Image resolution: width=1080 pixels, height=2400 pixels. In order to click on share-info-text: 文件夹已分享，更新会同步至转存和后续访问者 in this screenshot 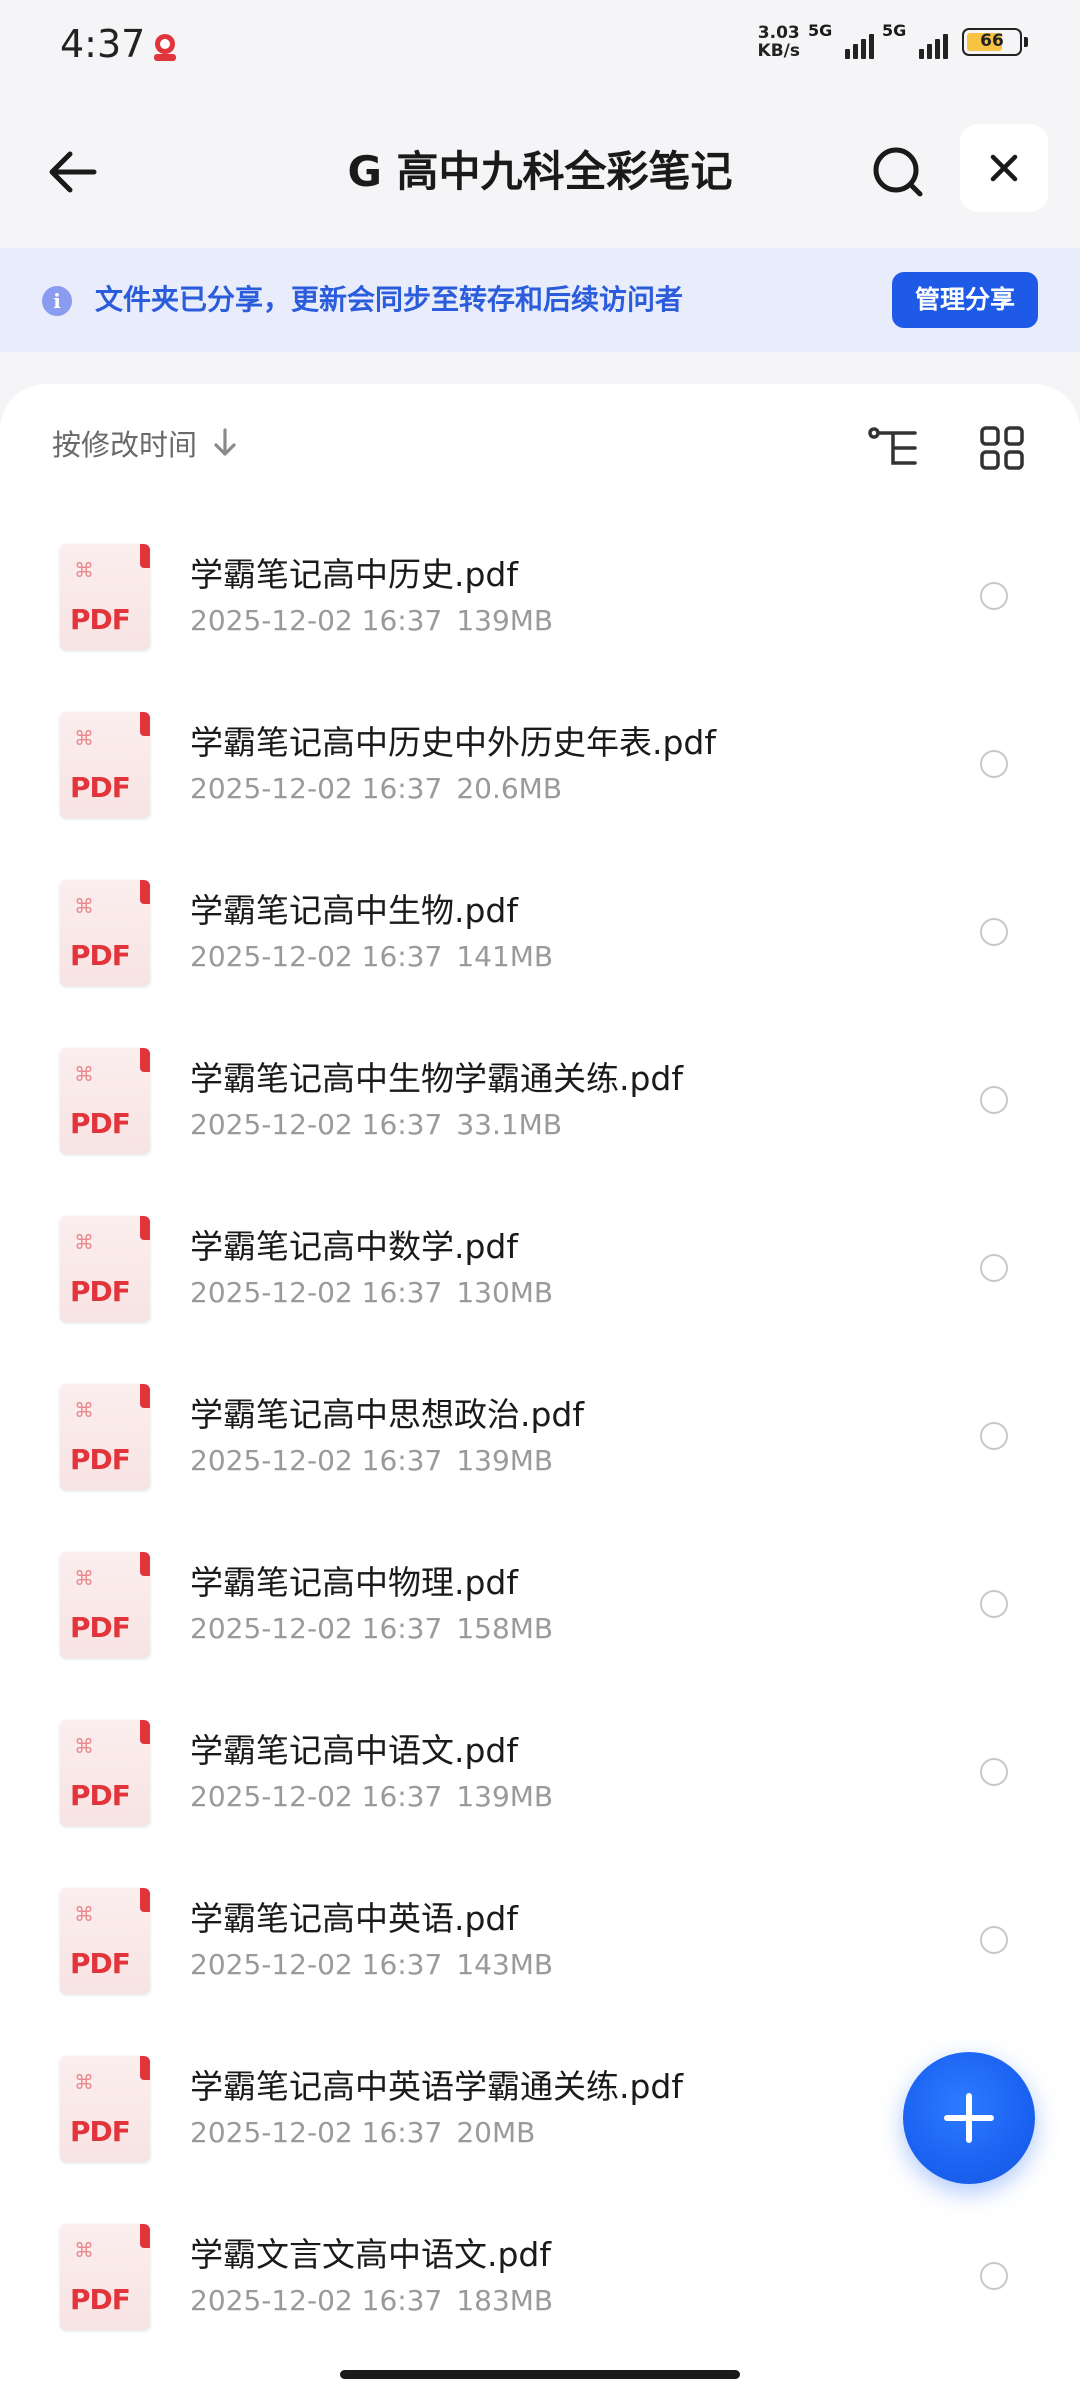, I will do `click(389, 299)`.